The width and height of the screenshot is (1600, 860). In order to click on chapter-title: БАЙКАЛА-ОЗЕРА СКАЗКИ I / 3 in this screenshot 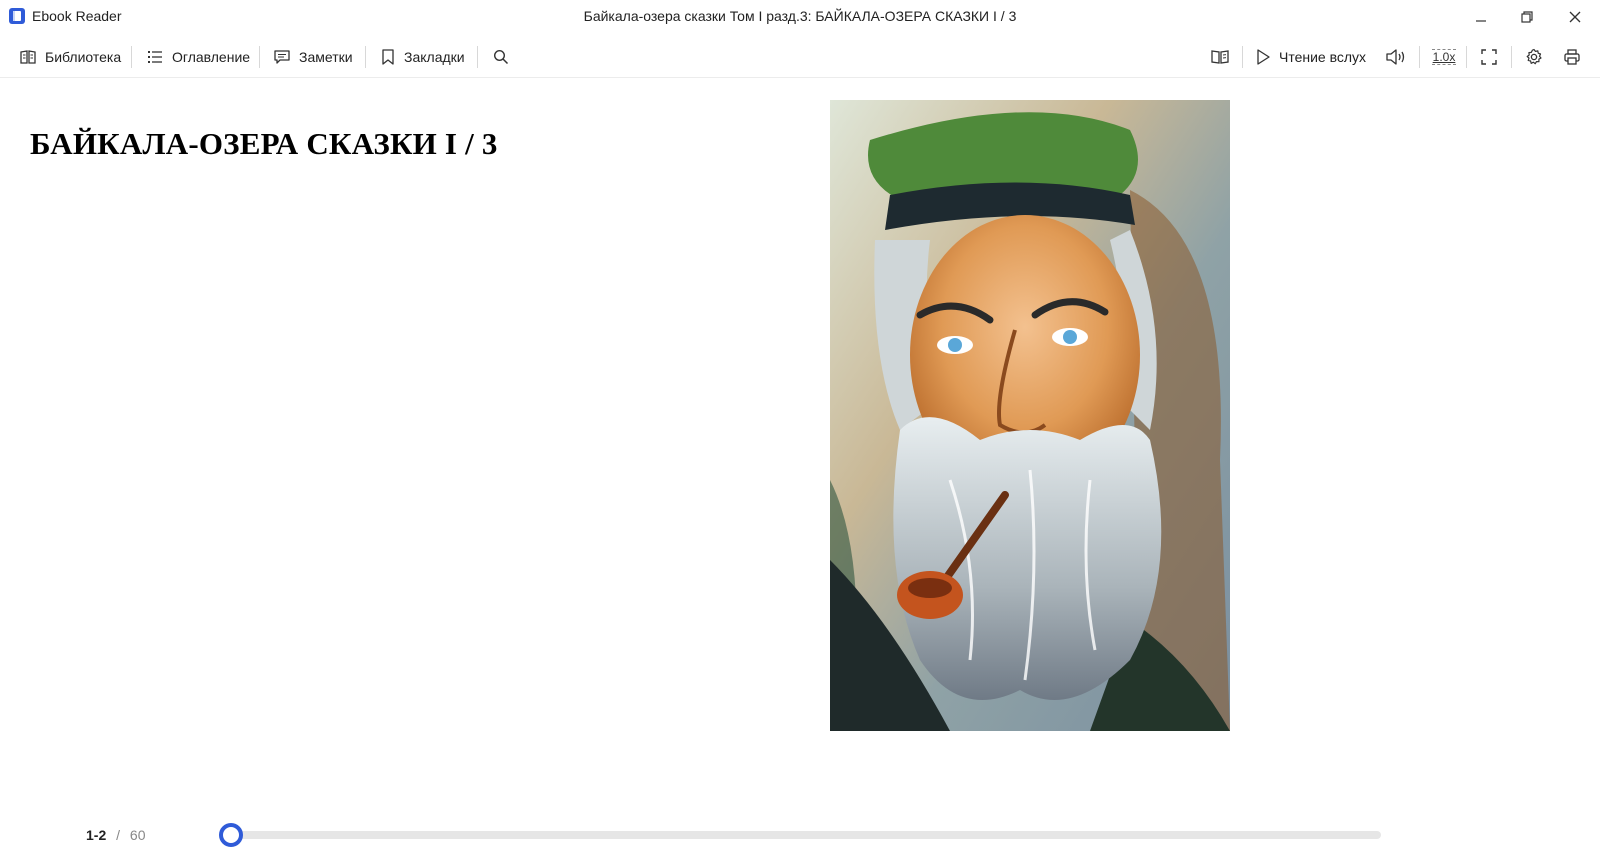, I will do `click(264, 143)`.